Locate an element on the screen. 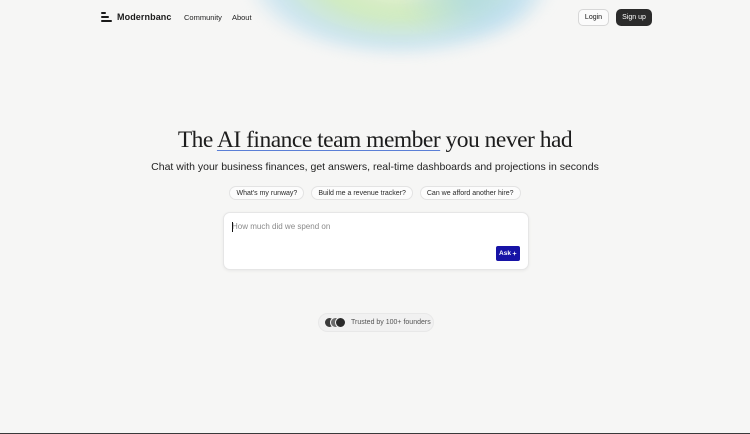  social-proof-text: Trusted by 100+ founders is located at coordinates (391, 322).